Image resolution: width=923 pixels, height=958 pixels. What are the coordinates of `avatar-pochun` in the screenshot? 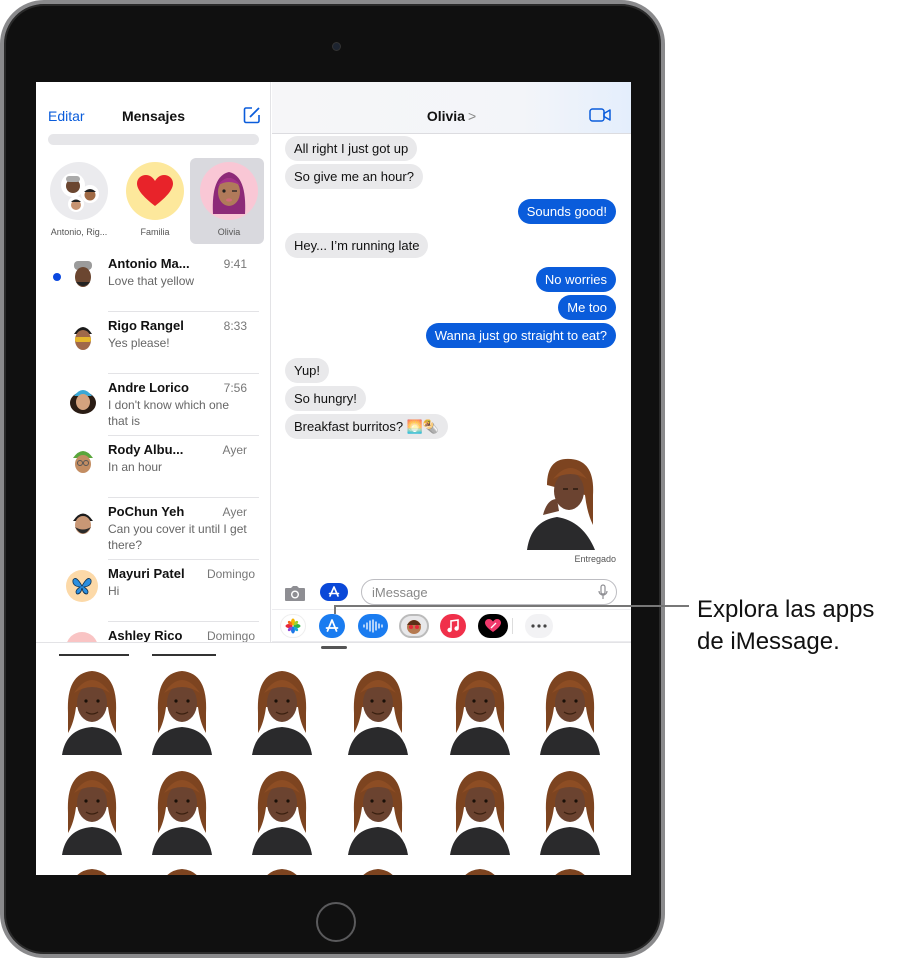 It's located at (83, 523).